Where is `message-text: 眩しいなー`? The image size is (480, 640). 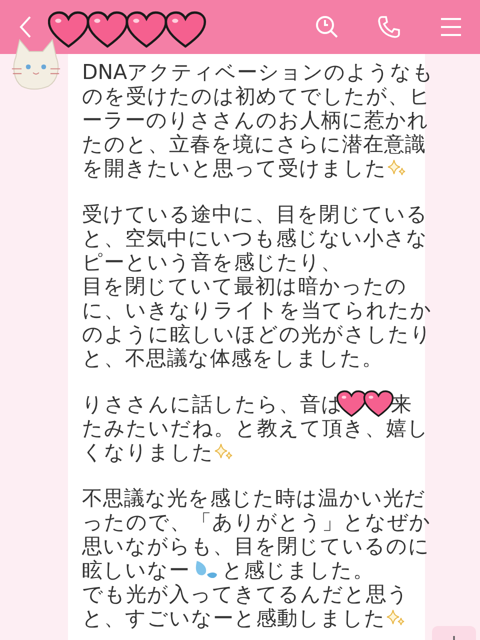 message-text: 眩しいなー is located at coordinates (136, 570).